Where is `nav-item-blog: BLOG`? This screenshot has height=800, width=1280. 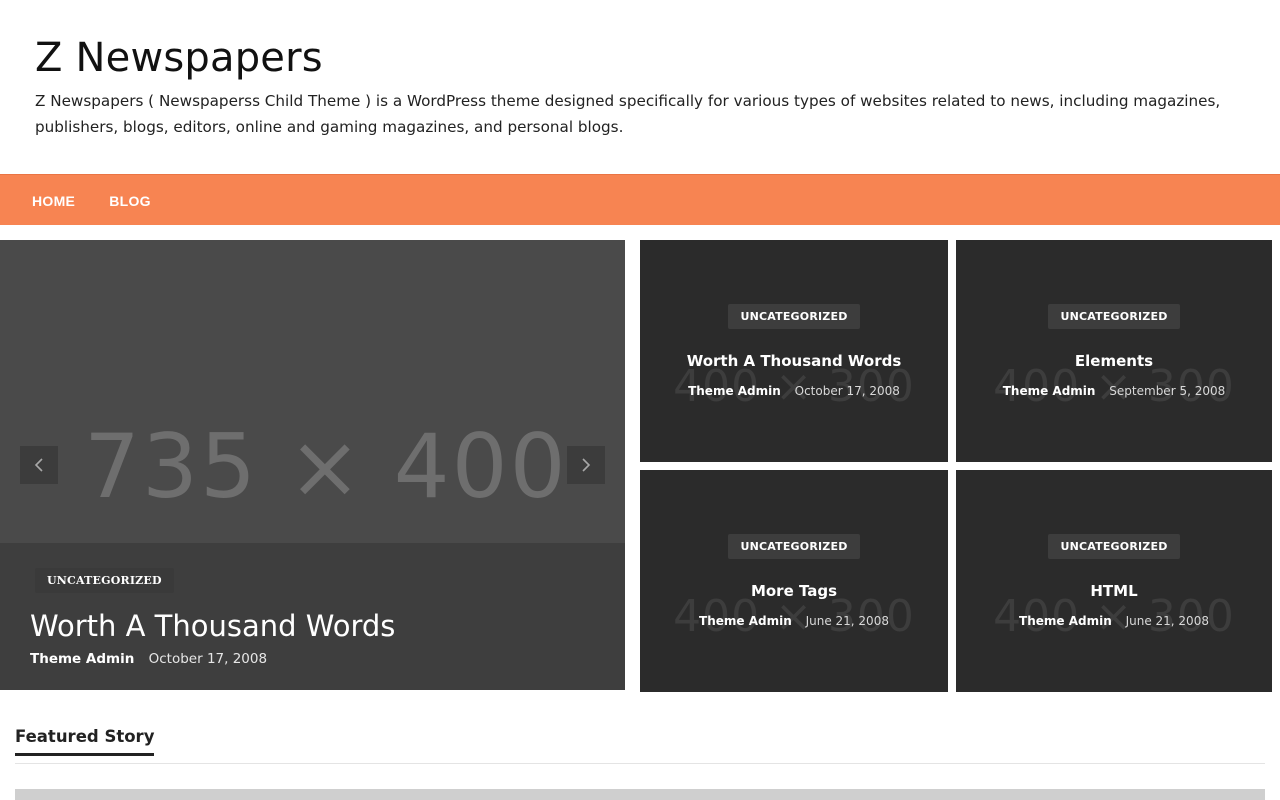
nav-item-blog: BLOG is located at coordinates (130, 200).